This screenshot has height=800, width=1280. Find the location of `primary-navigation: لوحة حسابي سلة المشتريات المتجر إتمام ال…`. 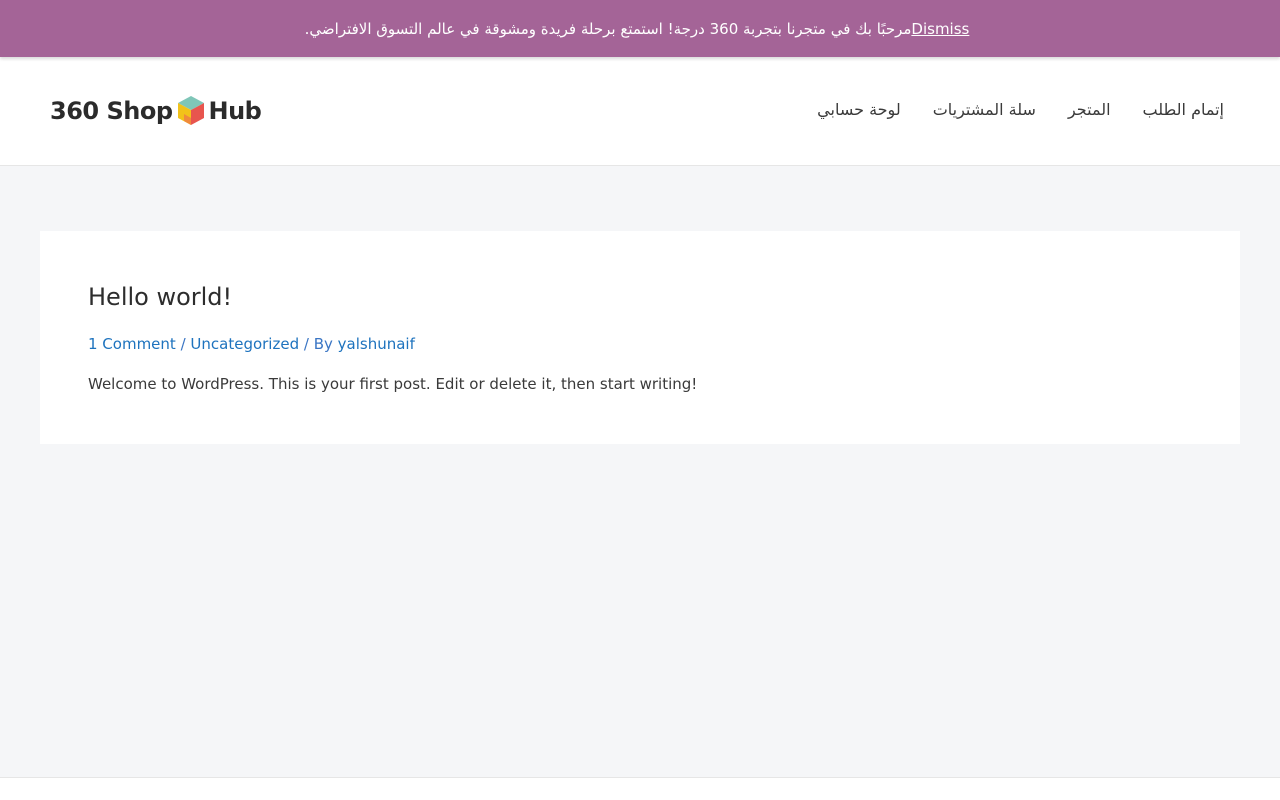

primary-navigation: لوحة حسابي سلة المشتريات المتجر إتمام ال… is located at coordinates (1020, 109).